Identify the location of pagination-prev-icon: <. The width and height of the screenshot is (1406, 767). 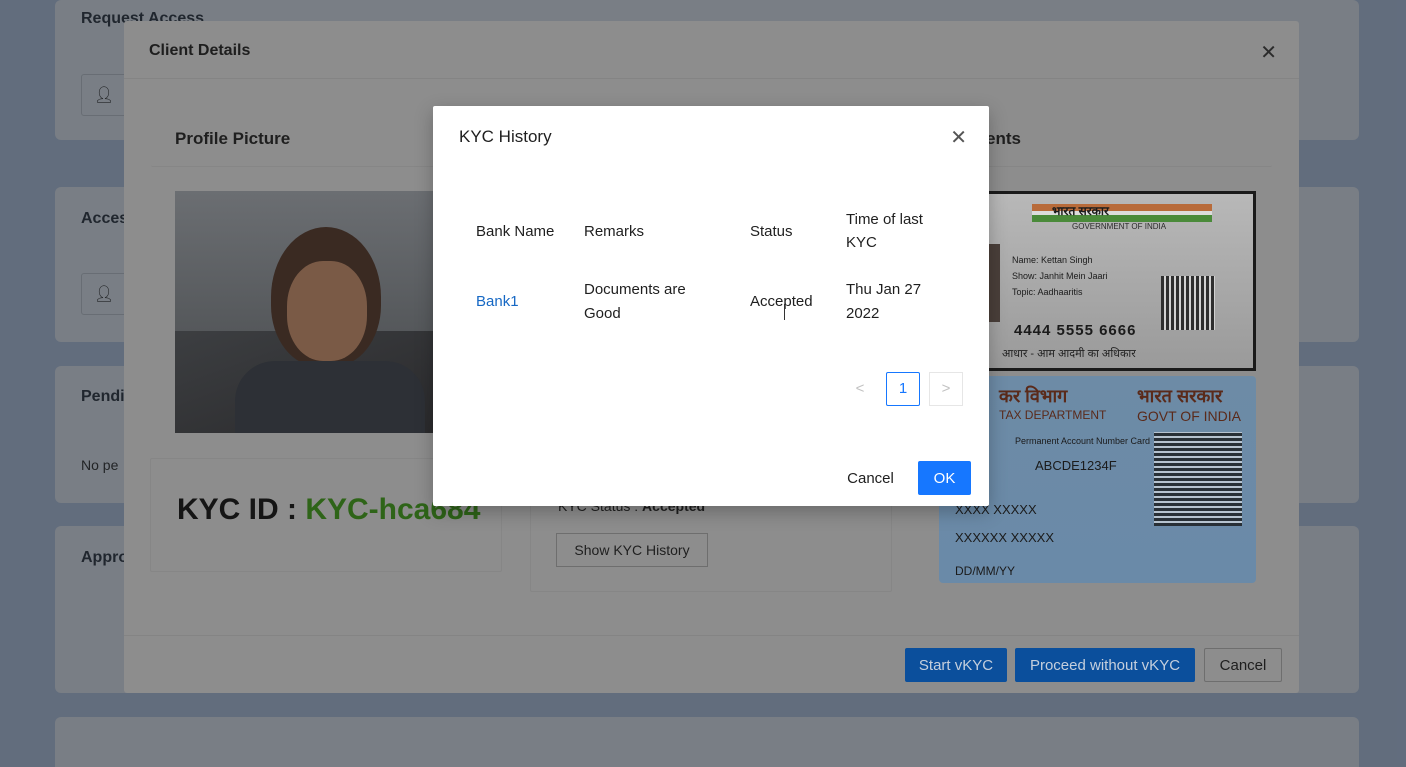
(860, 389).